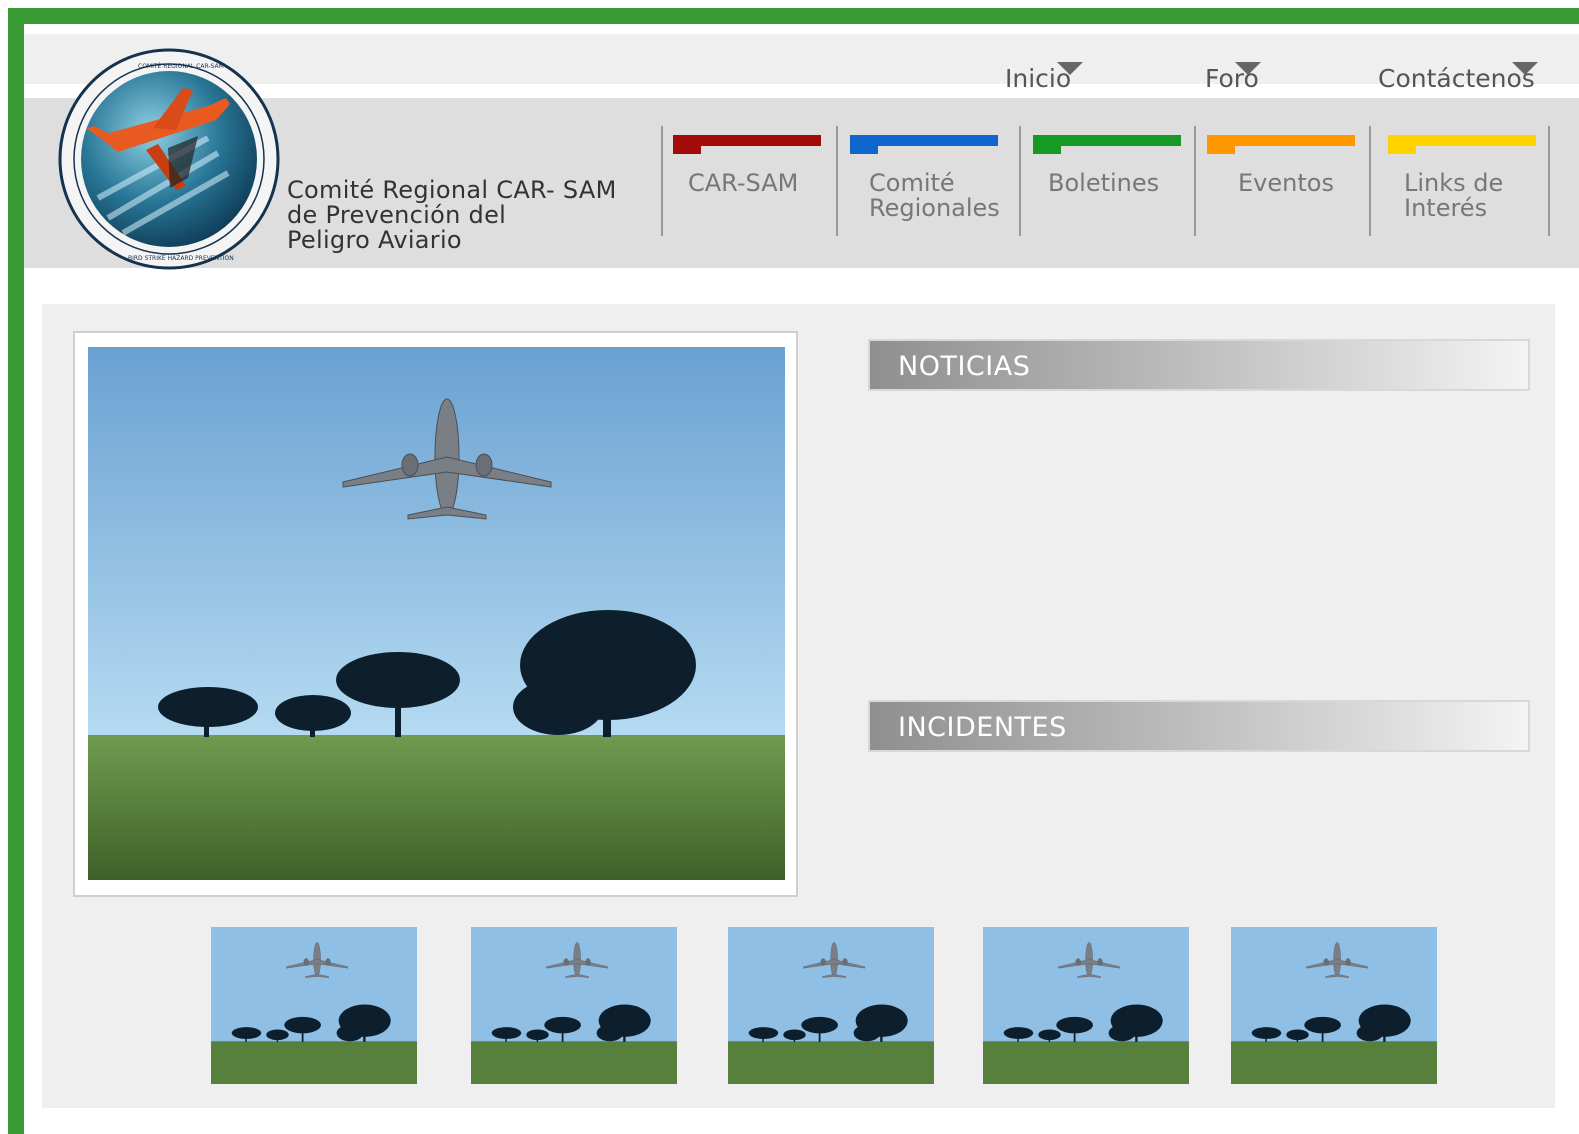  I want to click on section-header-incidentes: INCIDENTES, so click(1199, 726).